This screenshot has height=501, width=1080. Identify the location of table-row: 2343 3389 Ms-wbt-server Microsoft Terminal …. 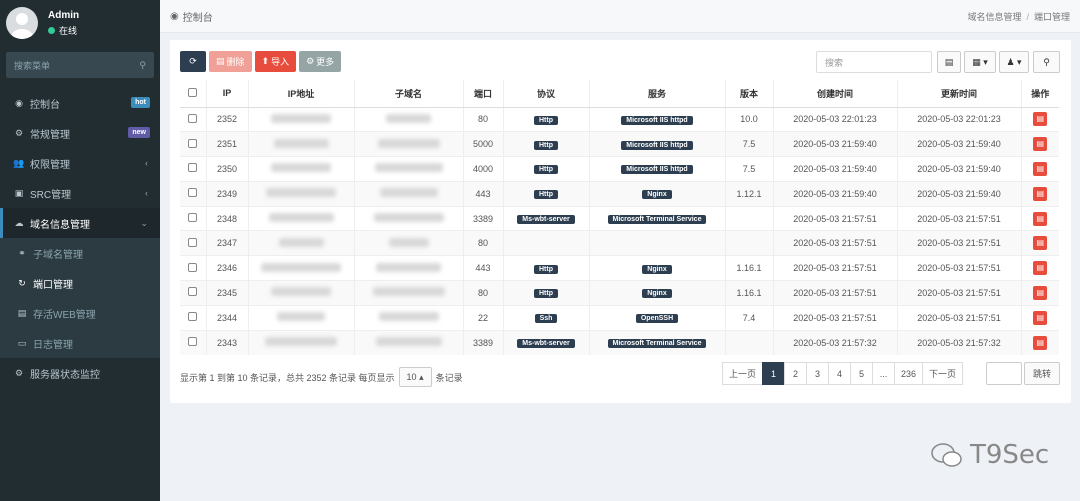
(619, 342).